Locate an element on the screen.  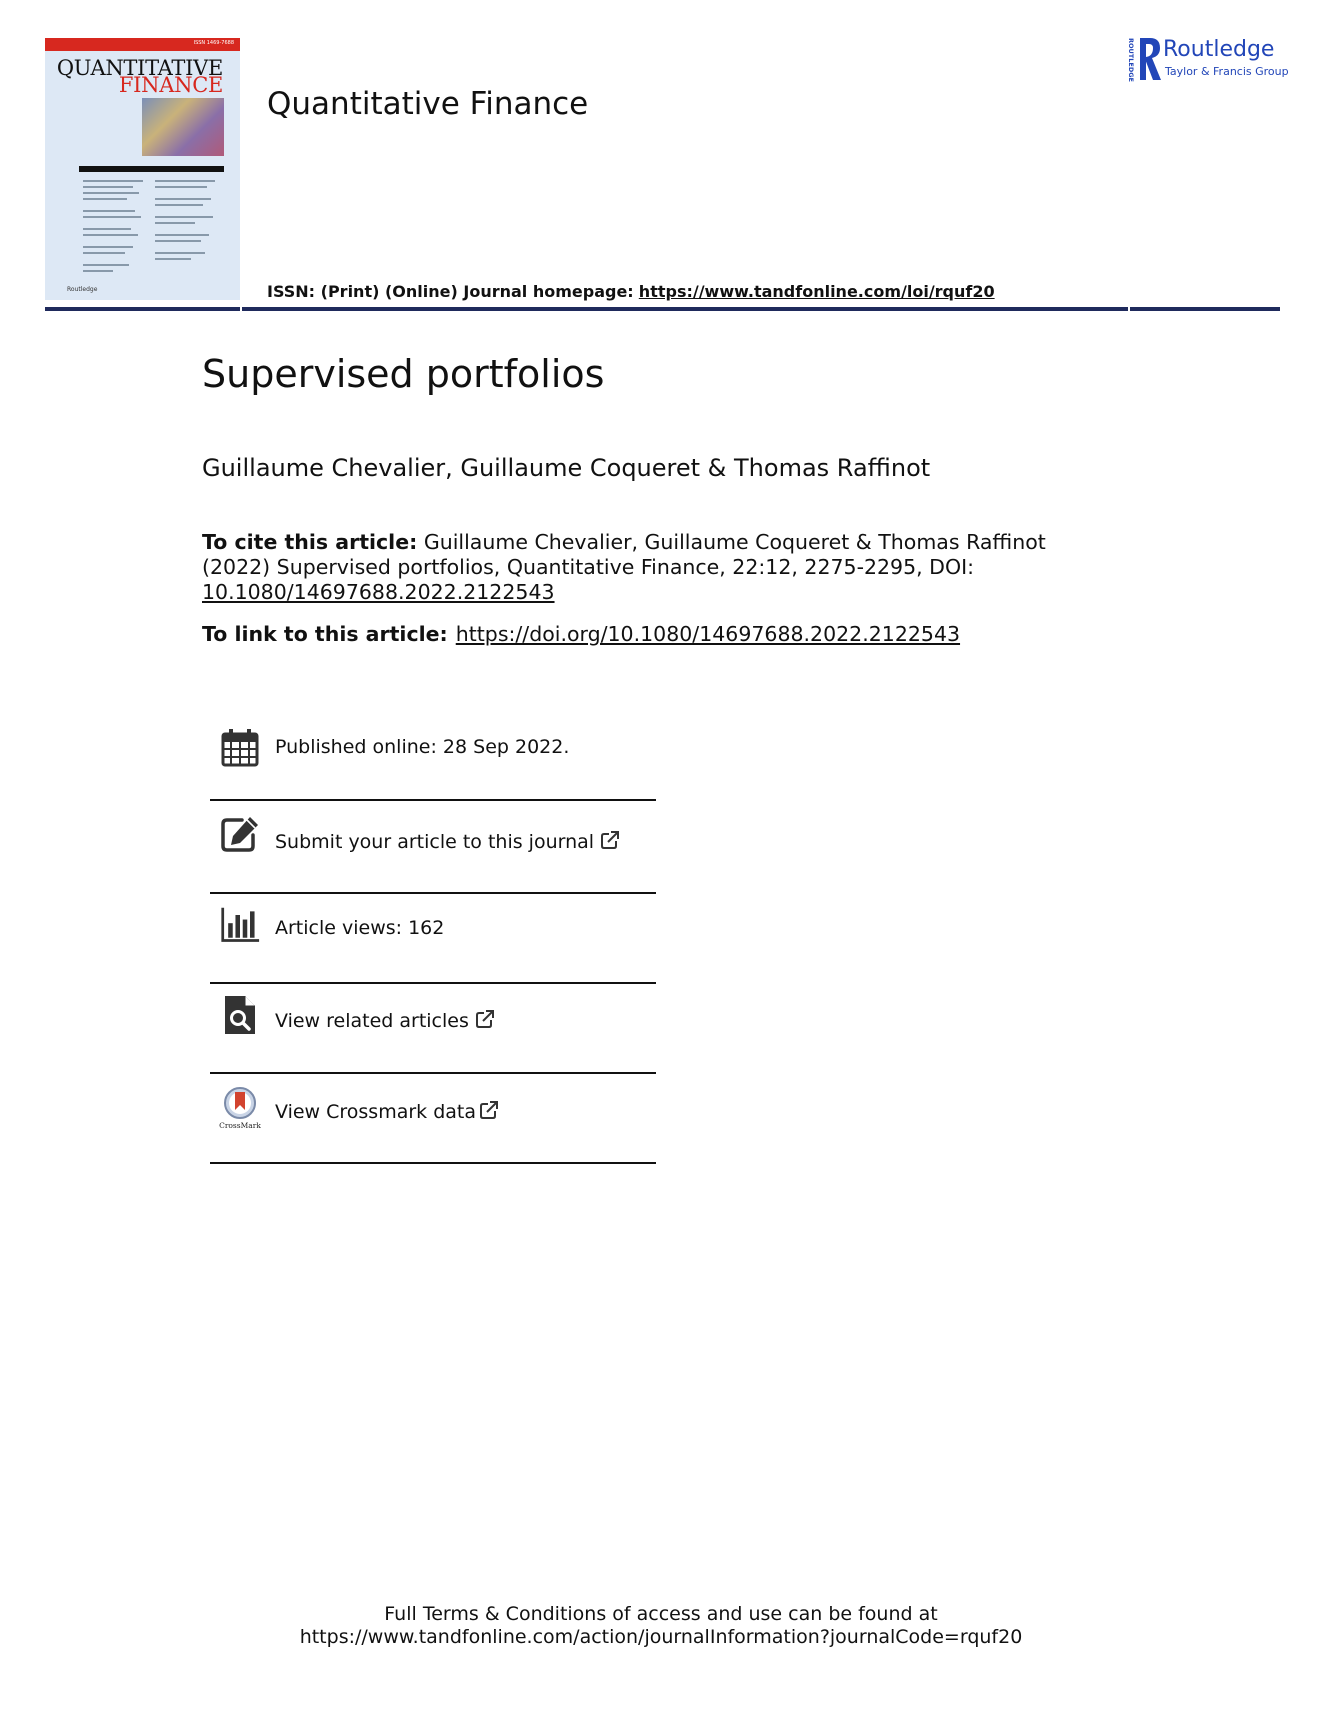
issn-text: ISSN: (Print) (Online) Journal homepage: is located at coordinates (450, 291).